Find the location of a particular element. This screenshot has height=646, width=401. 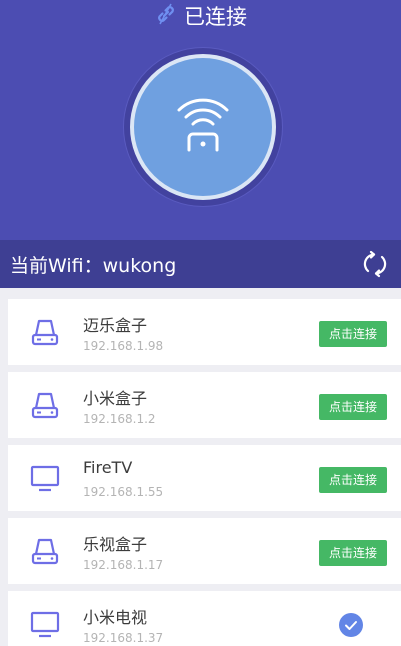

device-name: 迈乐盒子 is located at coordinates (115, 325).